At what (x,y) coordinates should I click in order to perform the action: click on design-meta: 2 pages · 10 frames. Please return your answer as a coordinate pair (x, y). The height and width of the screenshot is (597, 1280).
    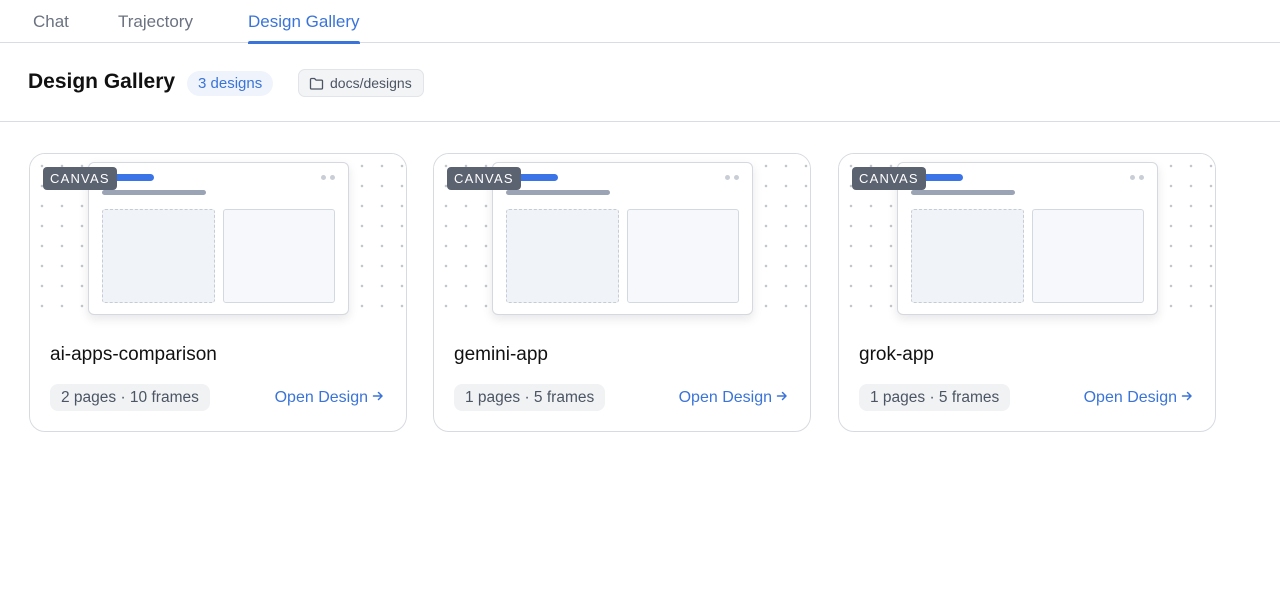
    Looking at the image, I should click on (130, 397).